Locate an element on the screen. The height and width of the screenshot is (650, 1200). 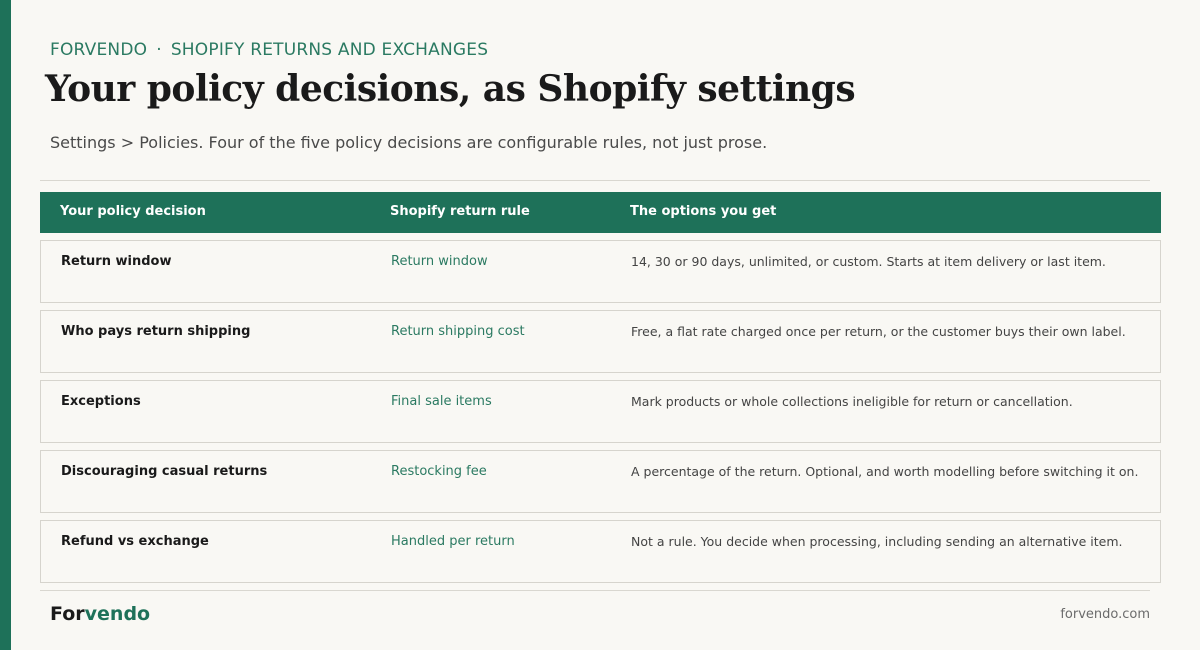
eyebrow: FORVENDO · SHOPIFY RETURNS AND EXCHANGES is located at coordinates (269, 50).